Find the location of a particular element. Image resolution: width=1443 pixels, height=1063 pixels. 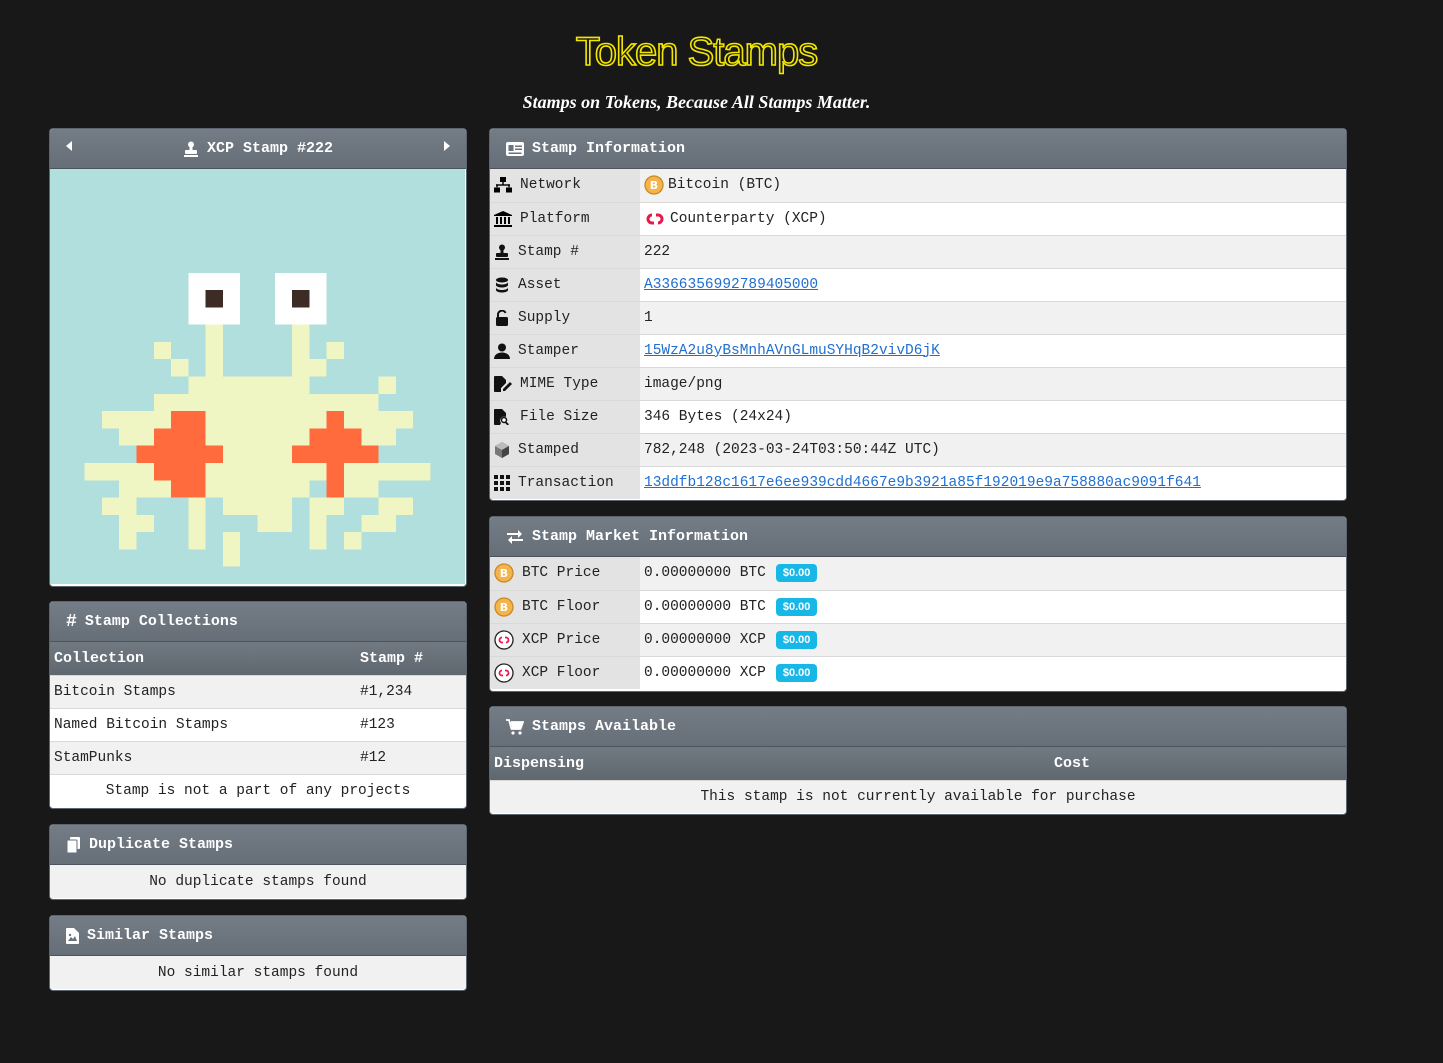

market-title: Stamp Market Information is located at coordinates (640, 536).